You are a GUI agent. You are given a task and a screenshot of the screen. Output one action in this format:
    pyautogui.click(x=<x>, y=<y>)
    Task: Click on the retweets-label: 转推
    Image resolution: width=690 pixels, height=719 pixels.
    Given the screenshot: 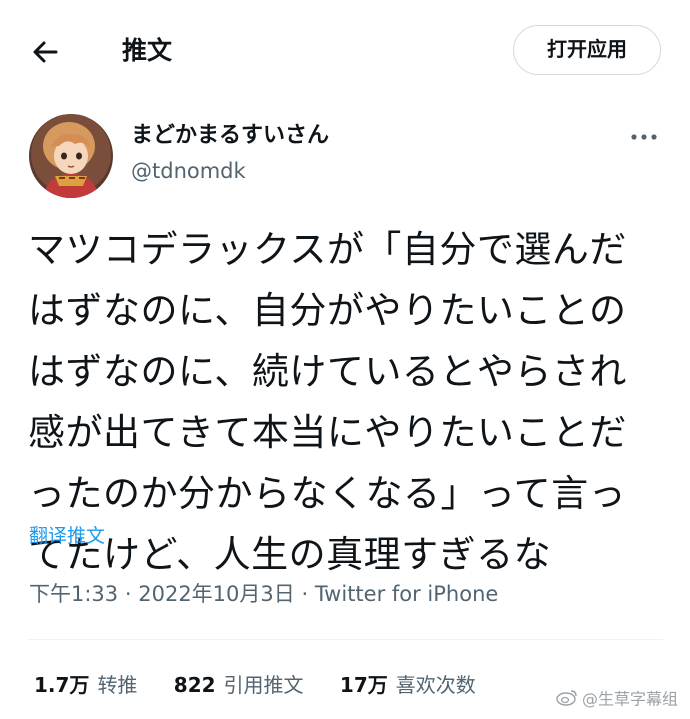 What is the action you would take?
    pyautogui.click(x=117, y=685)
    